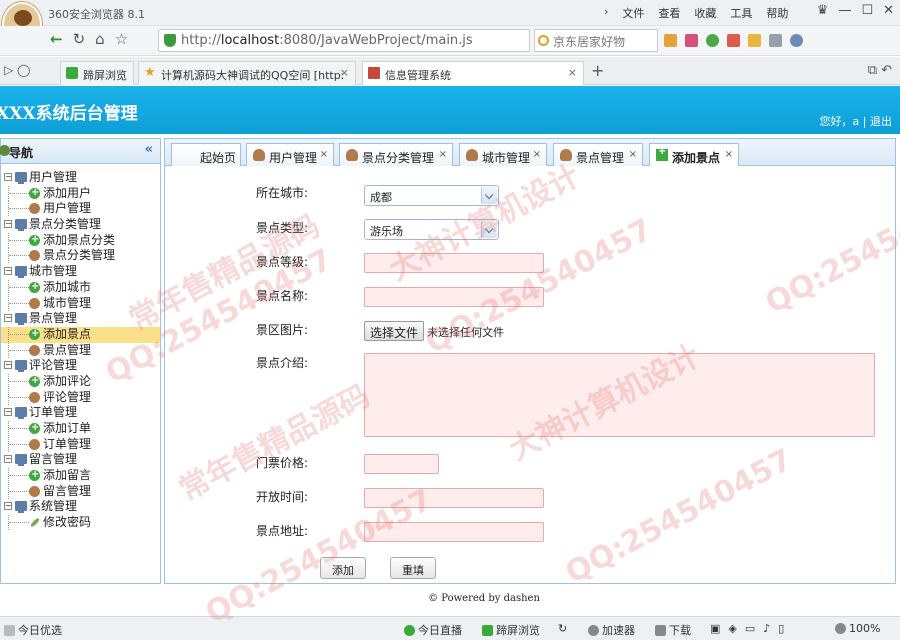 The image size is (900, 640). Describe the element at coordinates (413, 568) in the screenshot. I see `reset-button: 重填` at that location.